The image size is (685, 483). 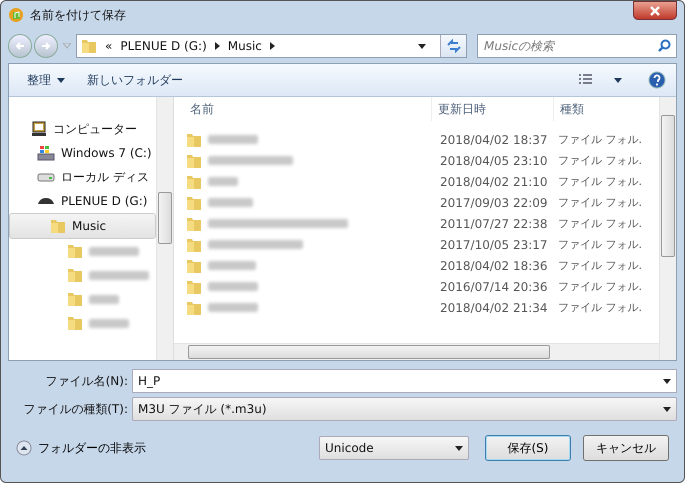 What do you see at coordinates (82, 201) in the screenshot?
I see `sidebar-item: PLENUE D (G:)` at bounding box center [82, 201].